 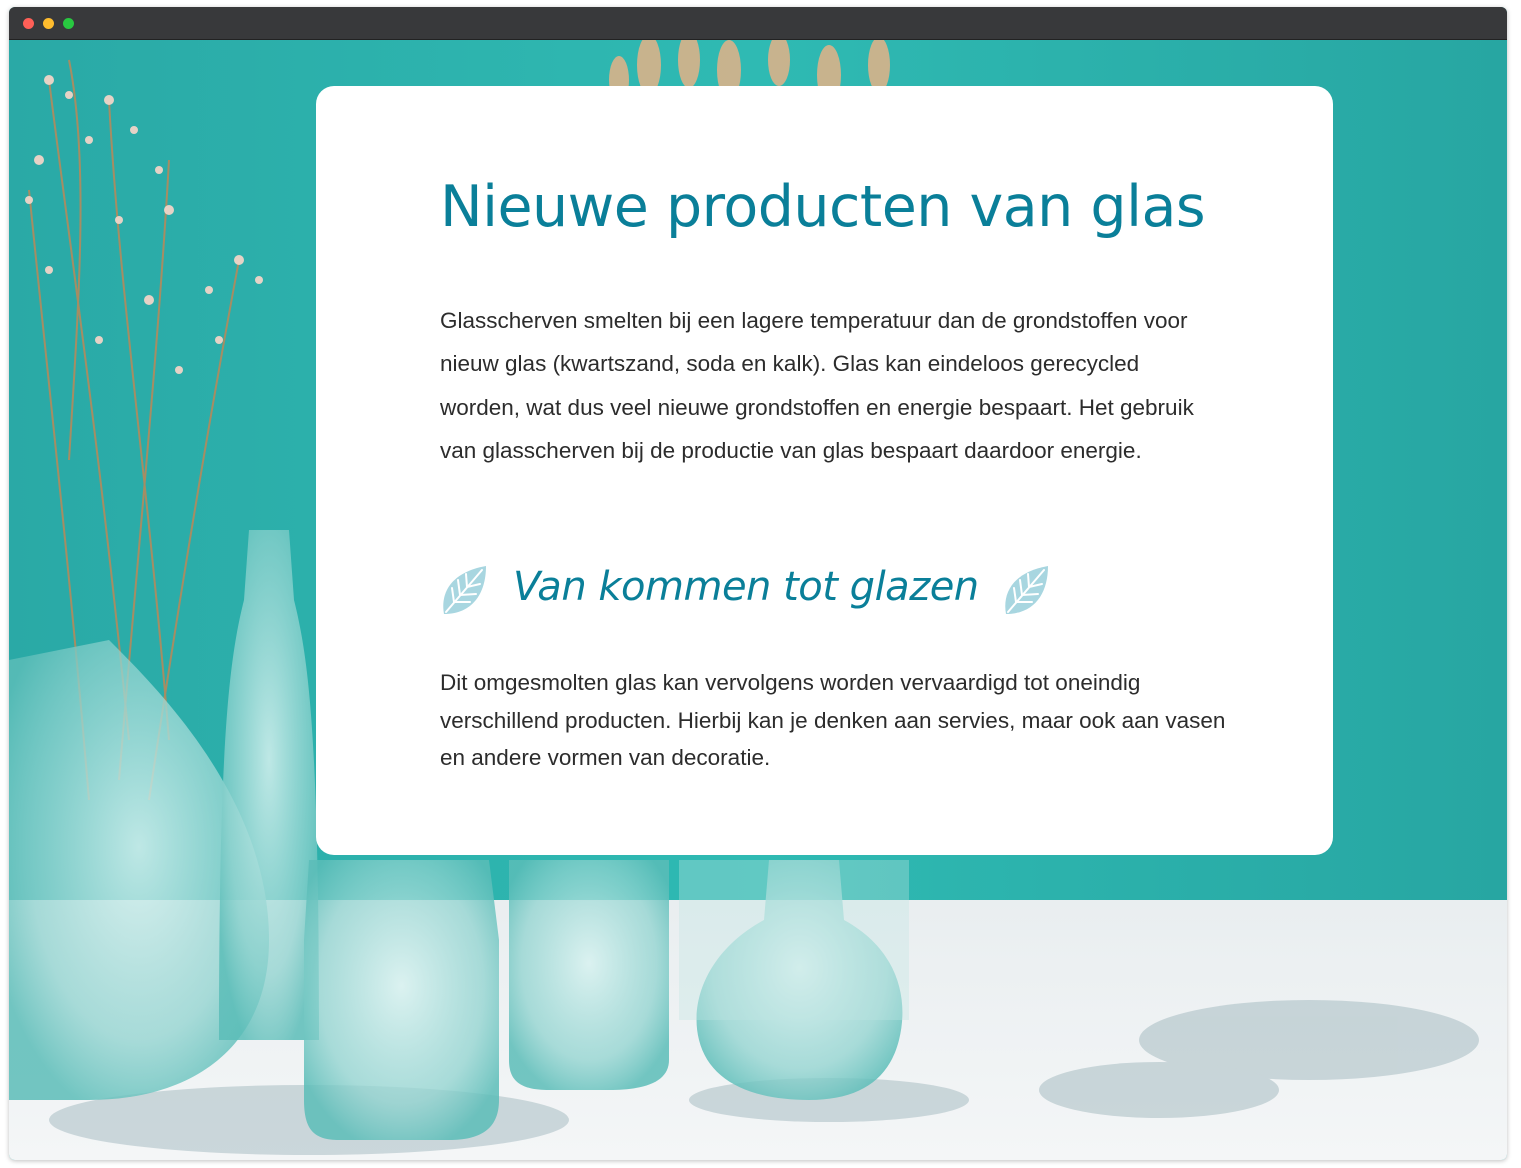 I want to click on close-window-button, so click(x=28, y=23).